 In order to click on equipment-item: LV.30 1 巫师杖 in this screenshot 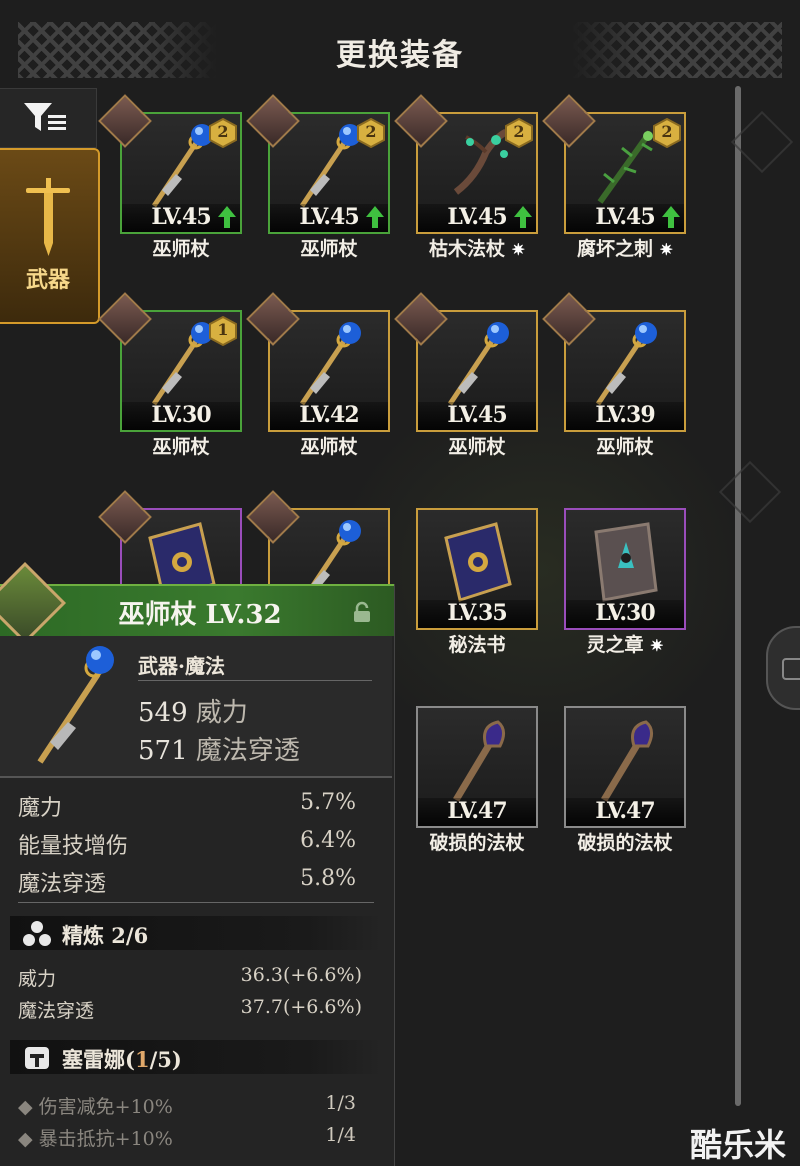, I will do `click(170, 381)`.